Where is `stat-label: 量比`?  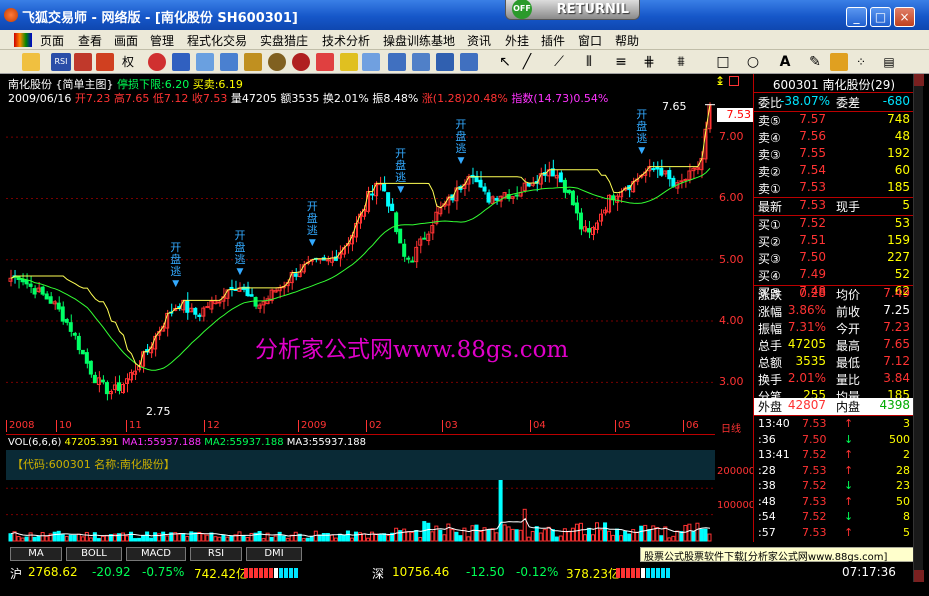 stat-label: 量比 is located at coordinates (848, 380).